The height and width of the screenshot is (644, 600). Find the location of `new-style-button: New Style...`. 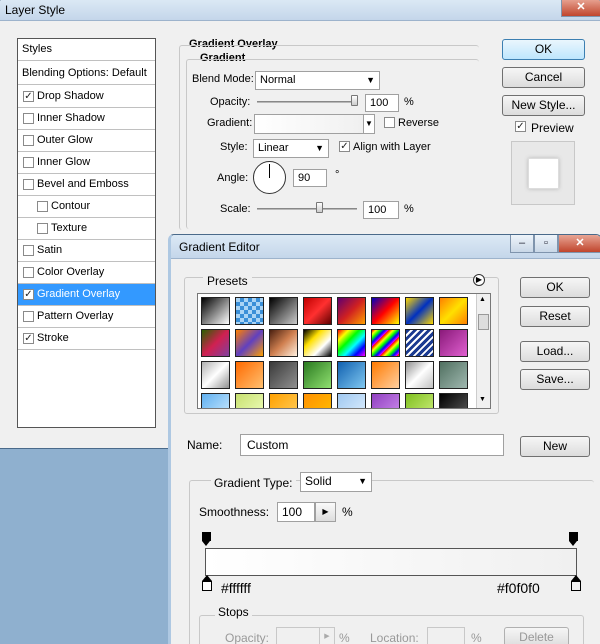

new-style-button: New Style... is located at coordinates (543, 105).